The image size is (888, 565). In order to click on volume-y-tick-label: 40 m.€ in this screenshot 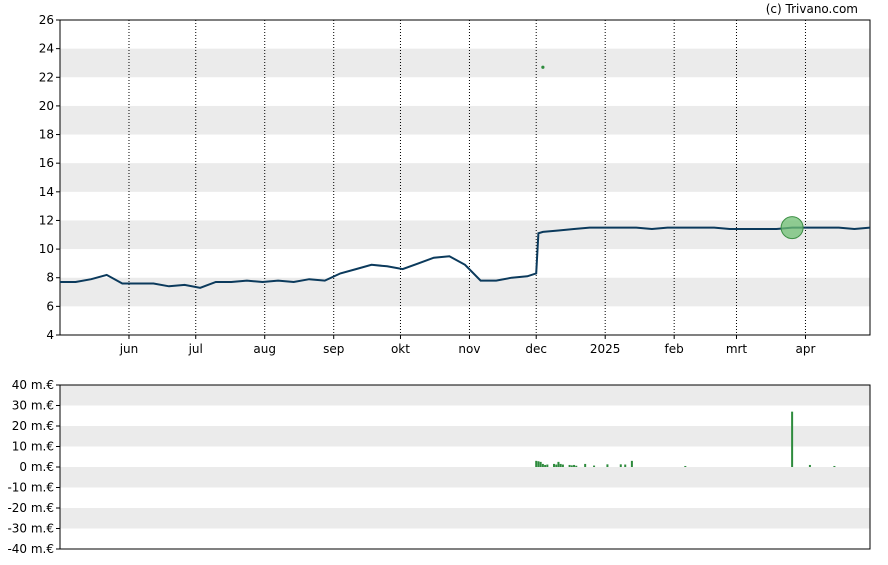, I will do `click(33, 385)`.